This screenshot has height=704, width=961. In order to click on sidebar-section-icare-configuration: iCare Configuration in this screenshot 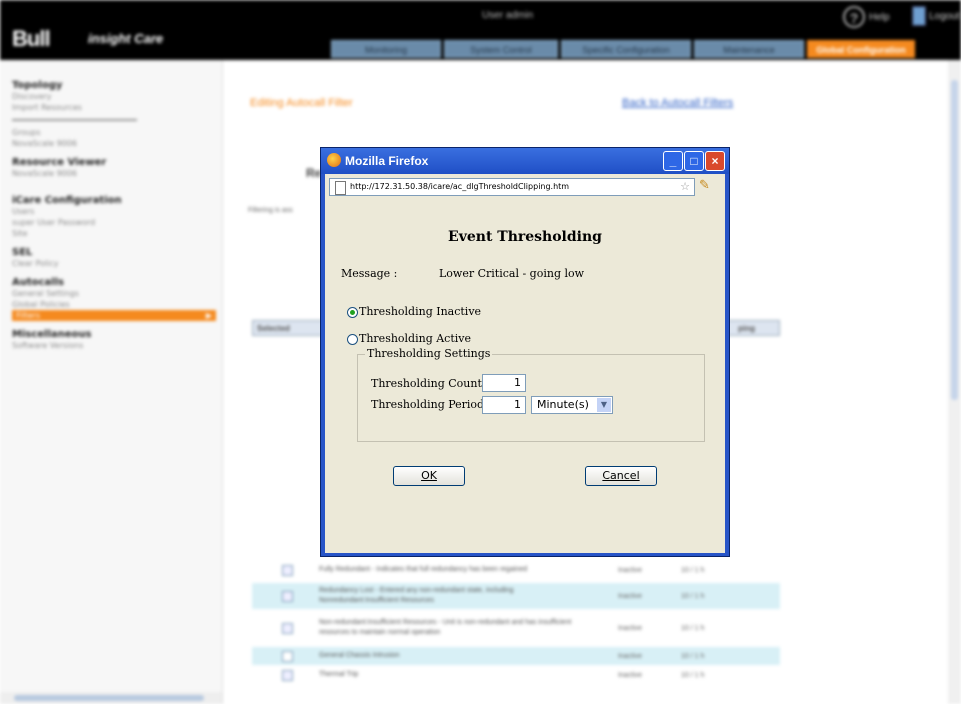, I will do `click(67, 200)`.